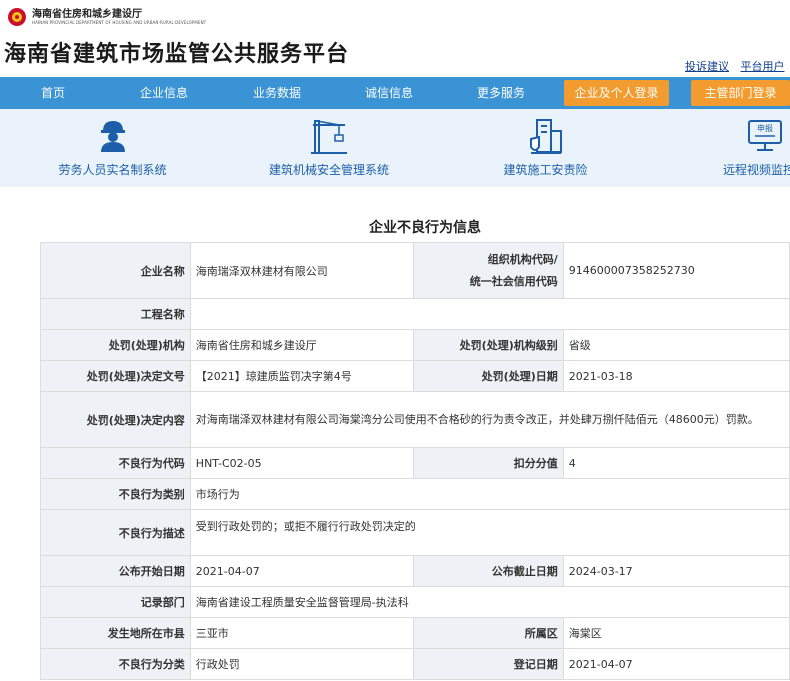 The height and width of the screenshot is (681, 790). I want to click on doc-no-label: 处罚(处理)决定文号, so click(115, 376).